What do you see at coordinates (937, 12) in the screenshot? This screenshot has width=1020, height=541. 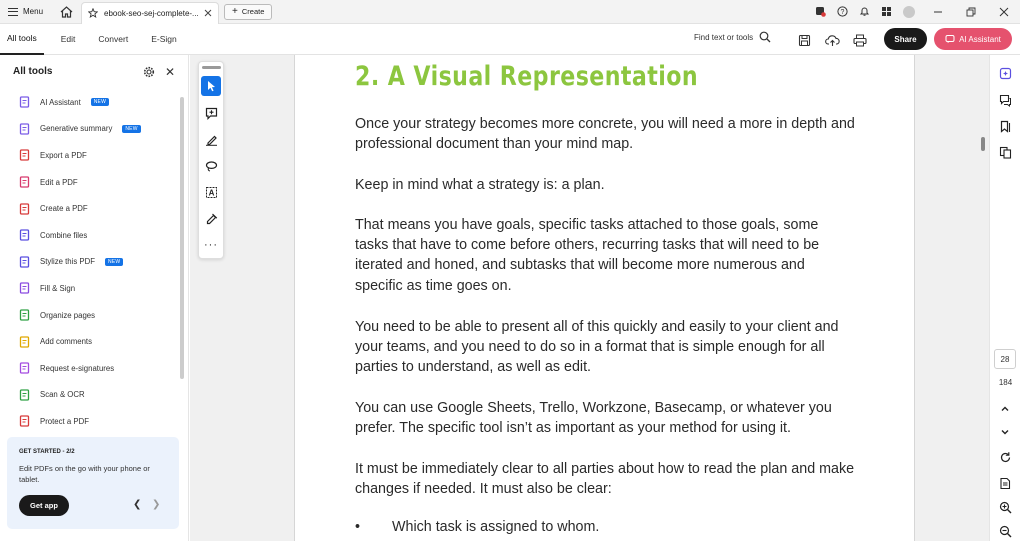 I see `minimize-icon` at bounding box center [937, 12].